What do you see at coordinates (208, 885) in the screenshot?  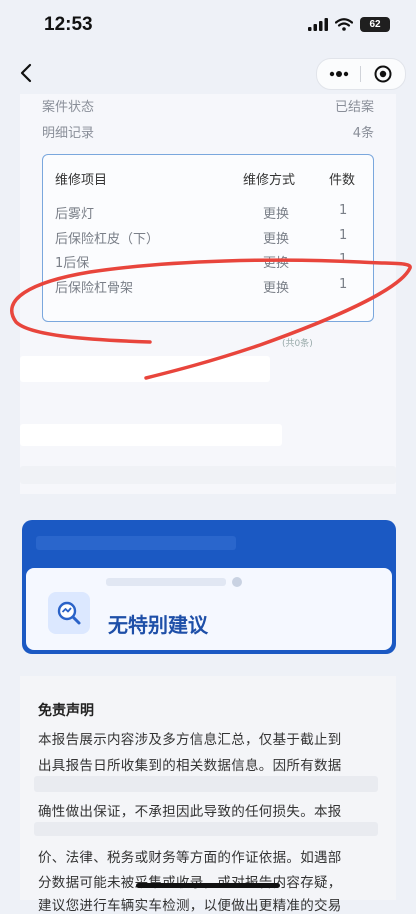 I see `home-indicator` at bounding box center [208, 885].